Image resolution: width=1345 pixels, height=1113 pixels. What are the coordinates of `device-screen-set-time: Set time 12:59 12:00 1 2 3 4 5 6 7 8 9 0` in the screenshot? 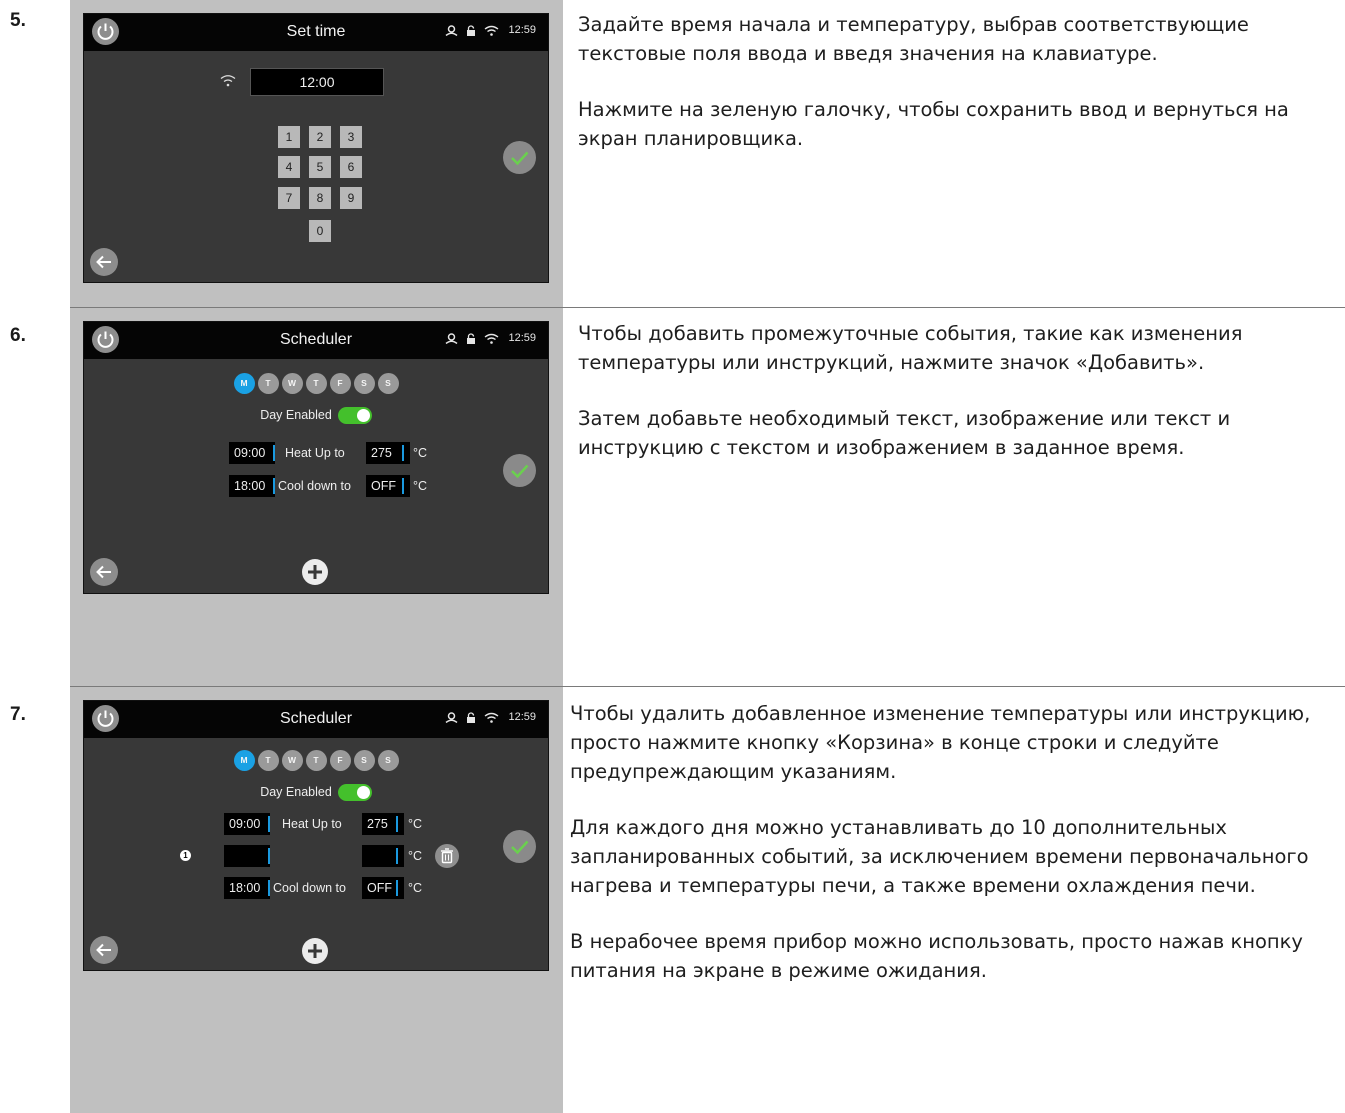 It's located at (316, 148).